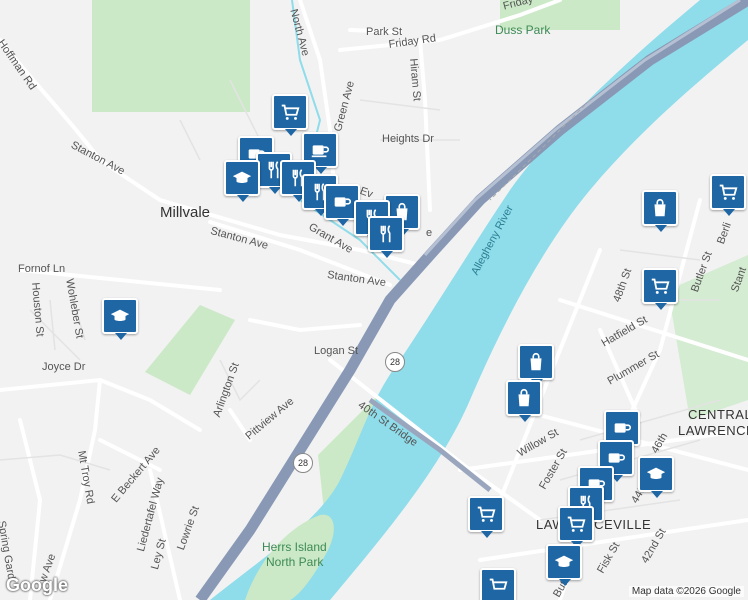  I want to click on park-label-duss: Duss Park, so click(523, 30).